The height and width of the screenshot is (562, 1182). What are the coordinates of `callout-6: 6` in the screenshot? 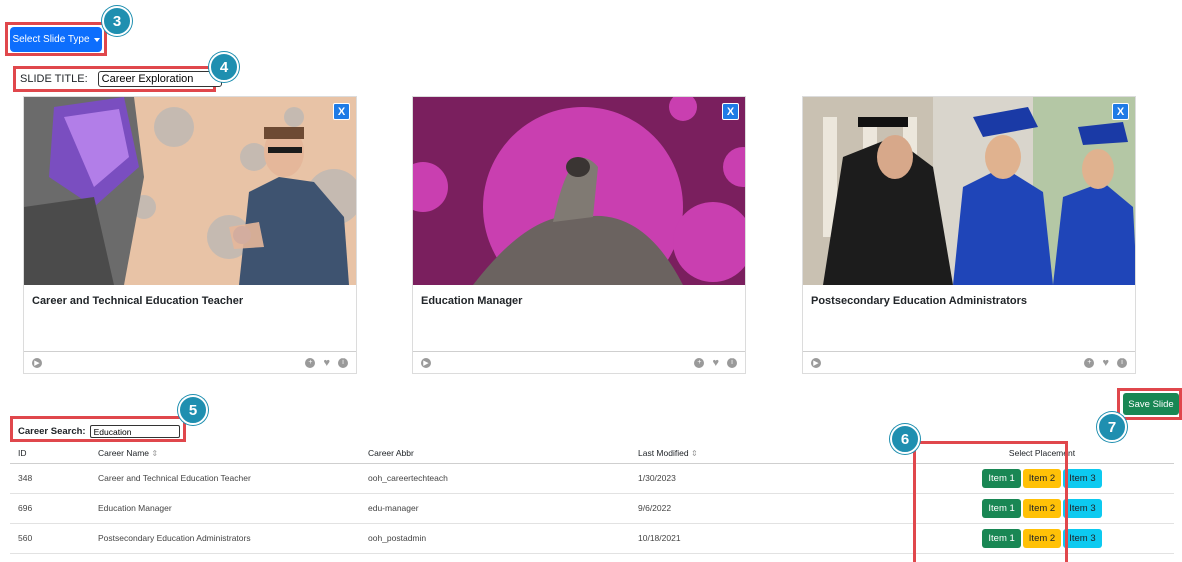 It's located at (905, 439).